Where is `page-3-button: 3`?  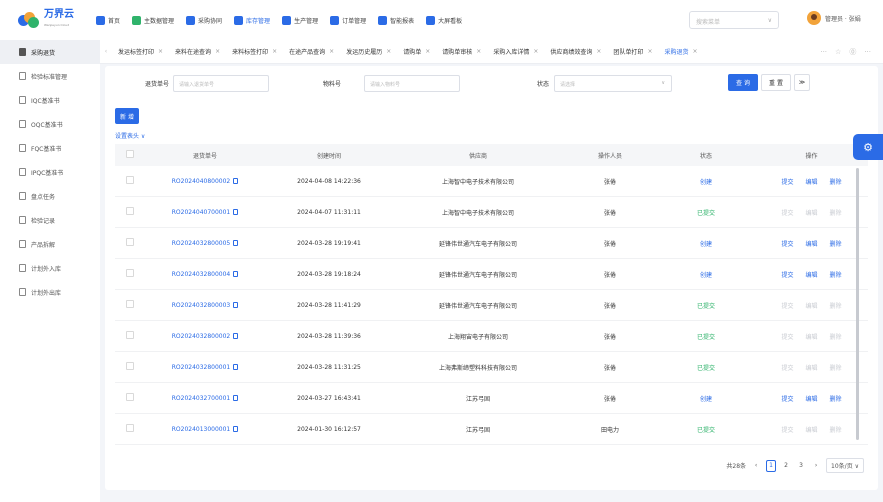
page-3-button: 3 is located at coordinates (801, 466).